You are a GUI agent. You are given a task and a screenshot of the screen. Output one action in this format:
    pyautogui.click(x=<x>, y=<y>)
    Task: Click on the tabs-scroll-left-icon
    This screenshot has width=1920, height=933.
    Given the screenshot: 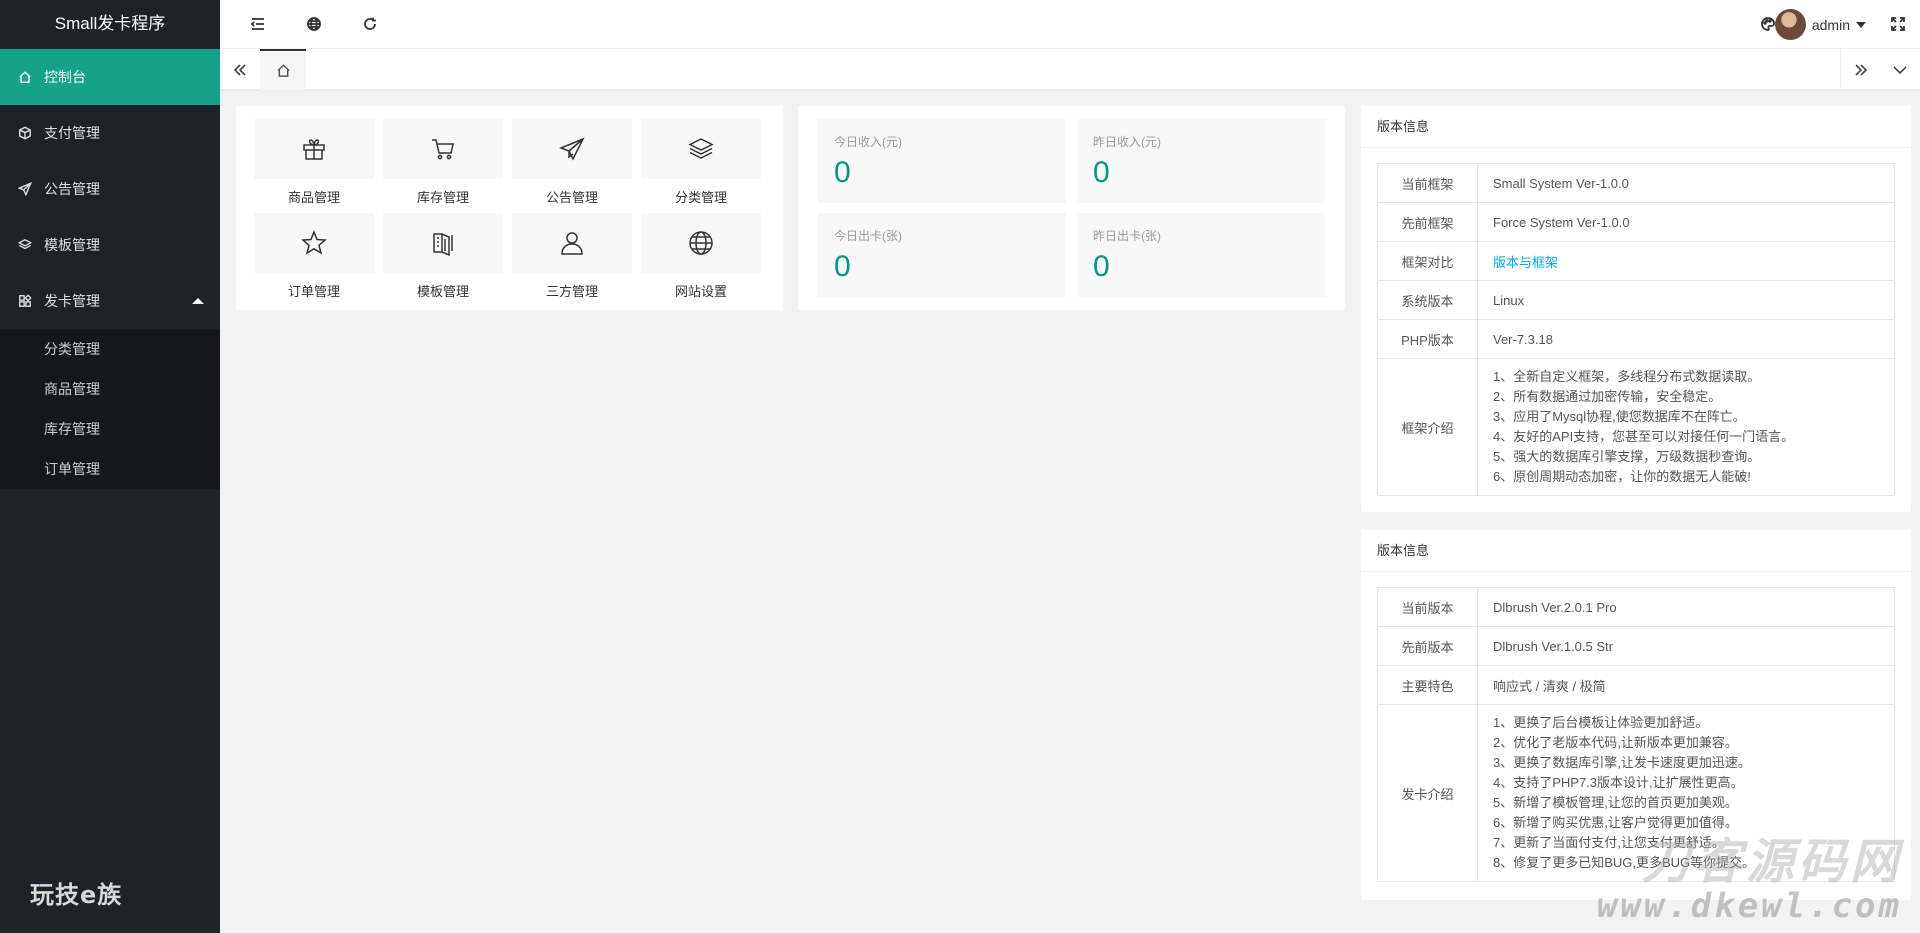 What is the action you would take?
    pyautogui.click(x=240, y=69)
    